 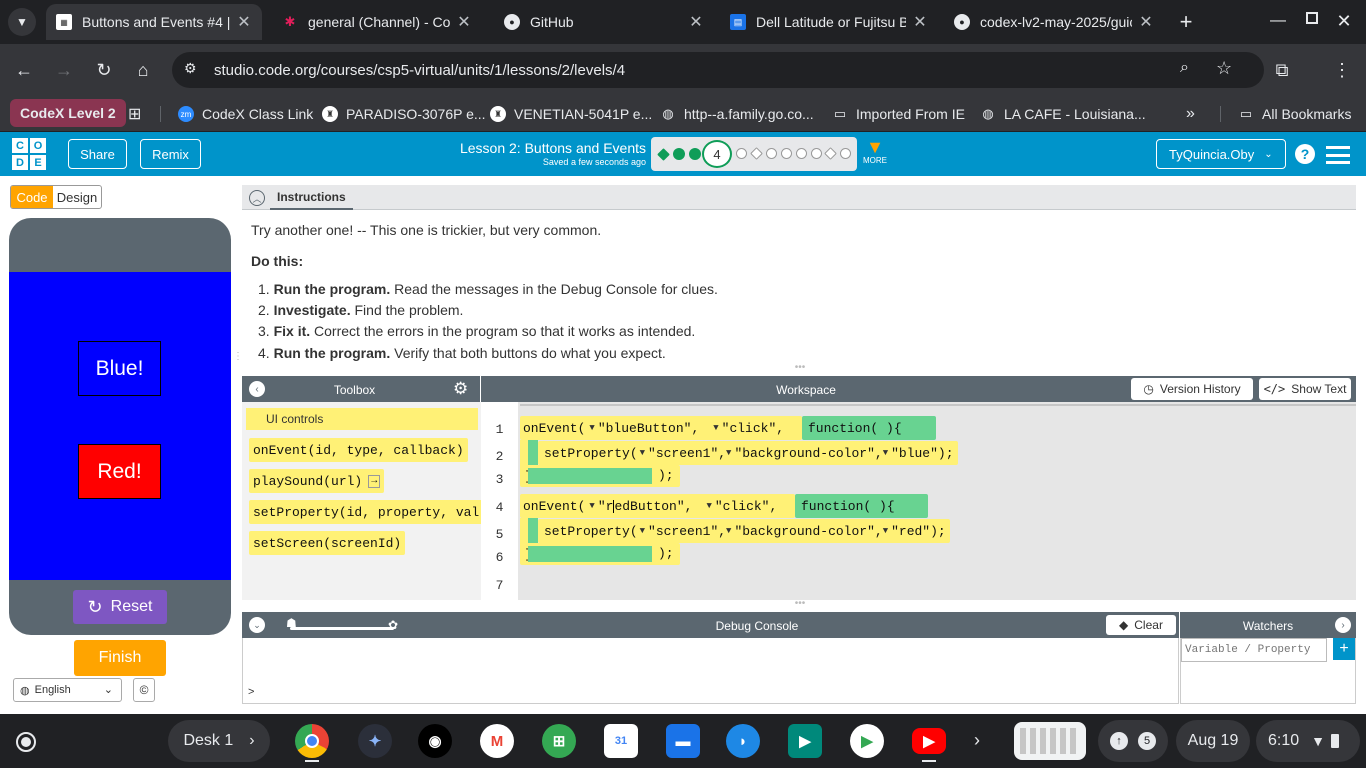 I want to click on notification-tray: ↑ 5, so click(x=1133, y=741).